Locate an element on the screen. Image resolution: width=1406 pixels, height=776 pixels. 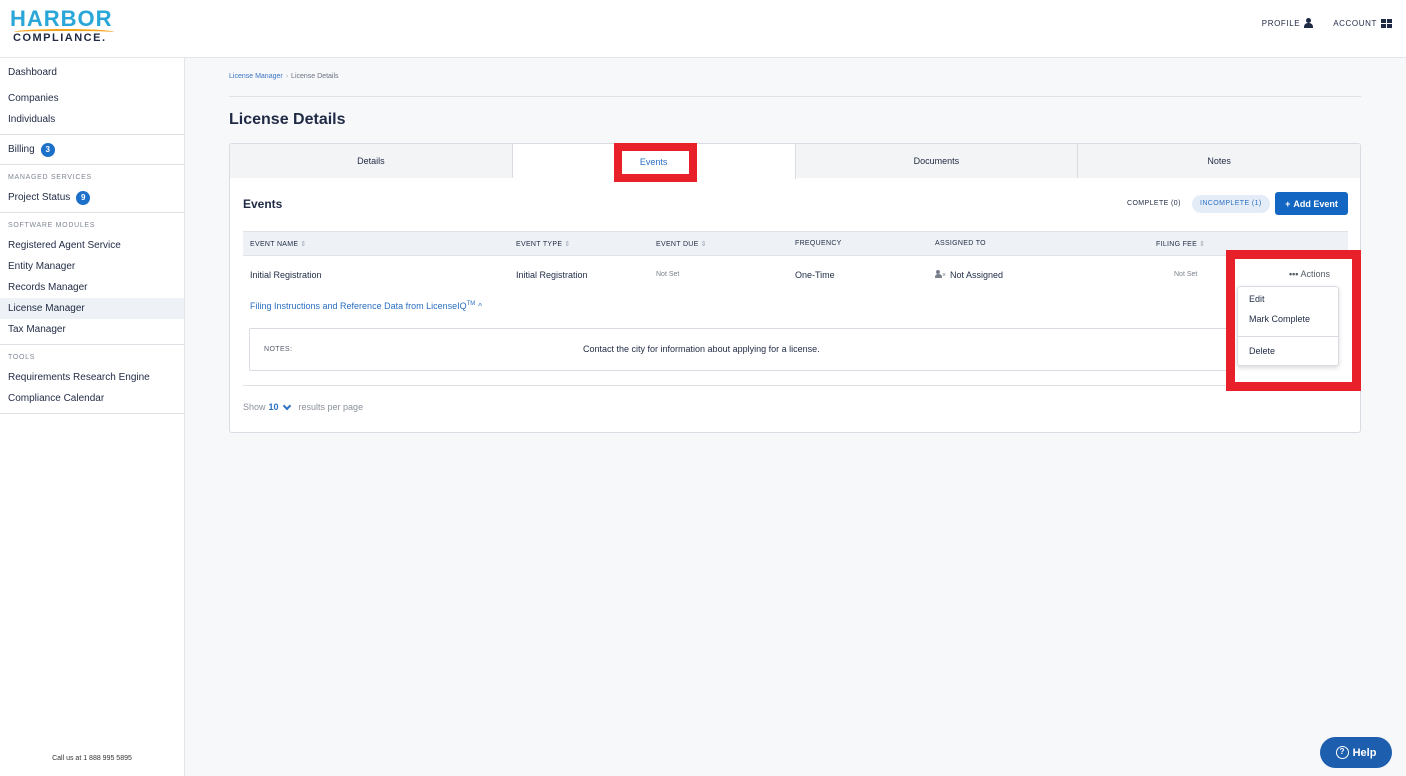
unassigned-user-icon: × is located at coordinates (941, 274).